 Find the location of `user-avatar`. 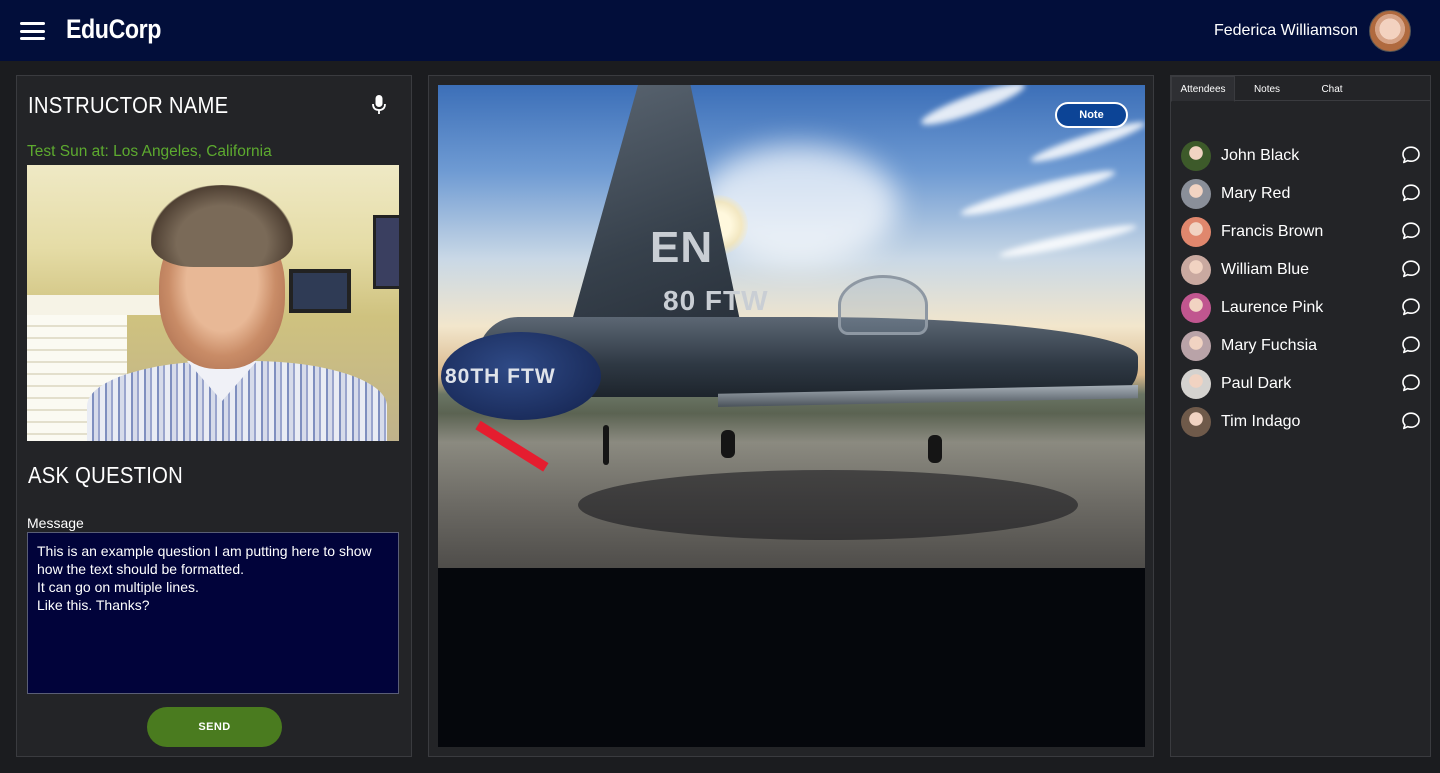

user-avatar is located at coordinates (1390, 31).